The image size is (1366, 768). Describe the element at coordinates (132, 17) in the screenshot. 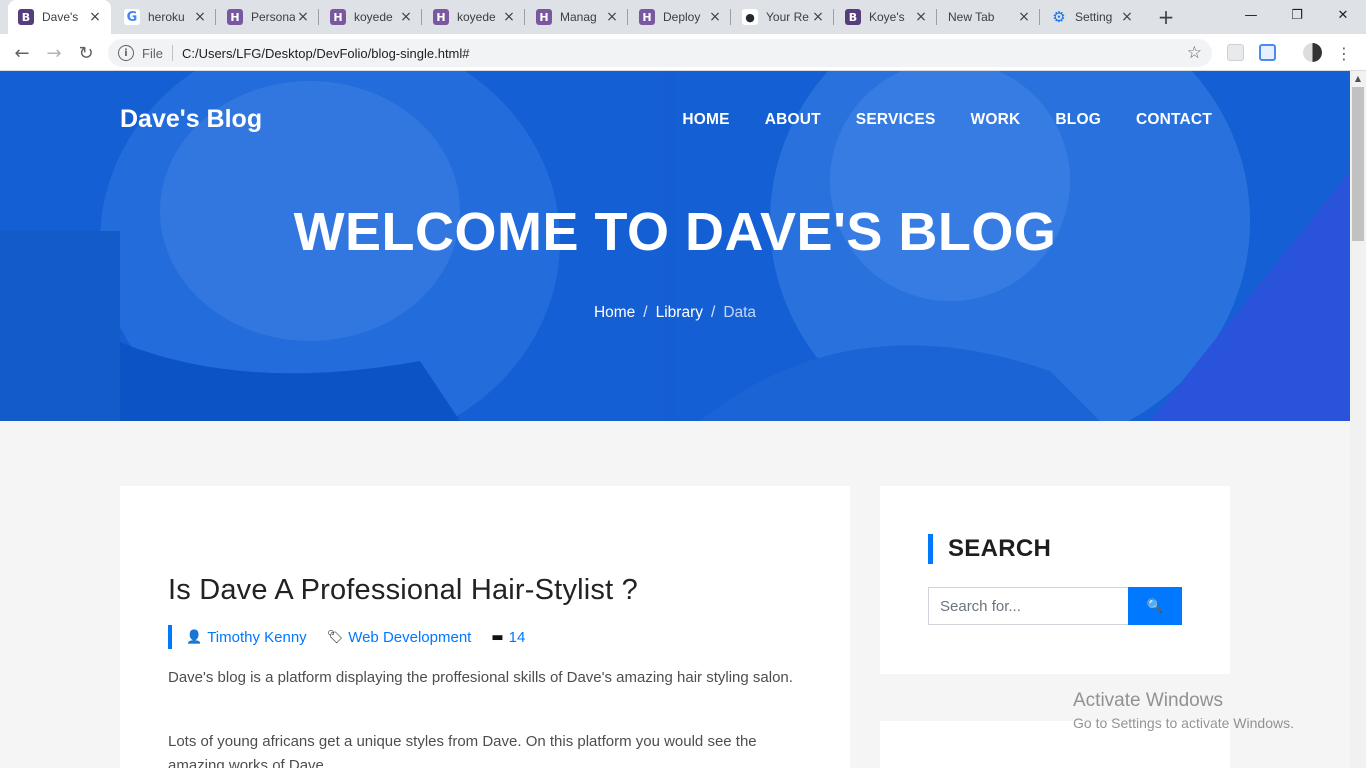

I see `google-icon: G` at that location.